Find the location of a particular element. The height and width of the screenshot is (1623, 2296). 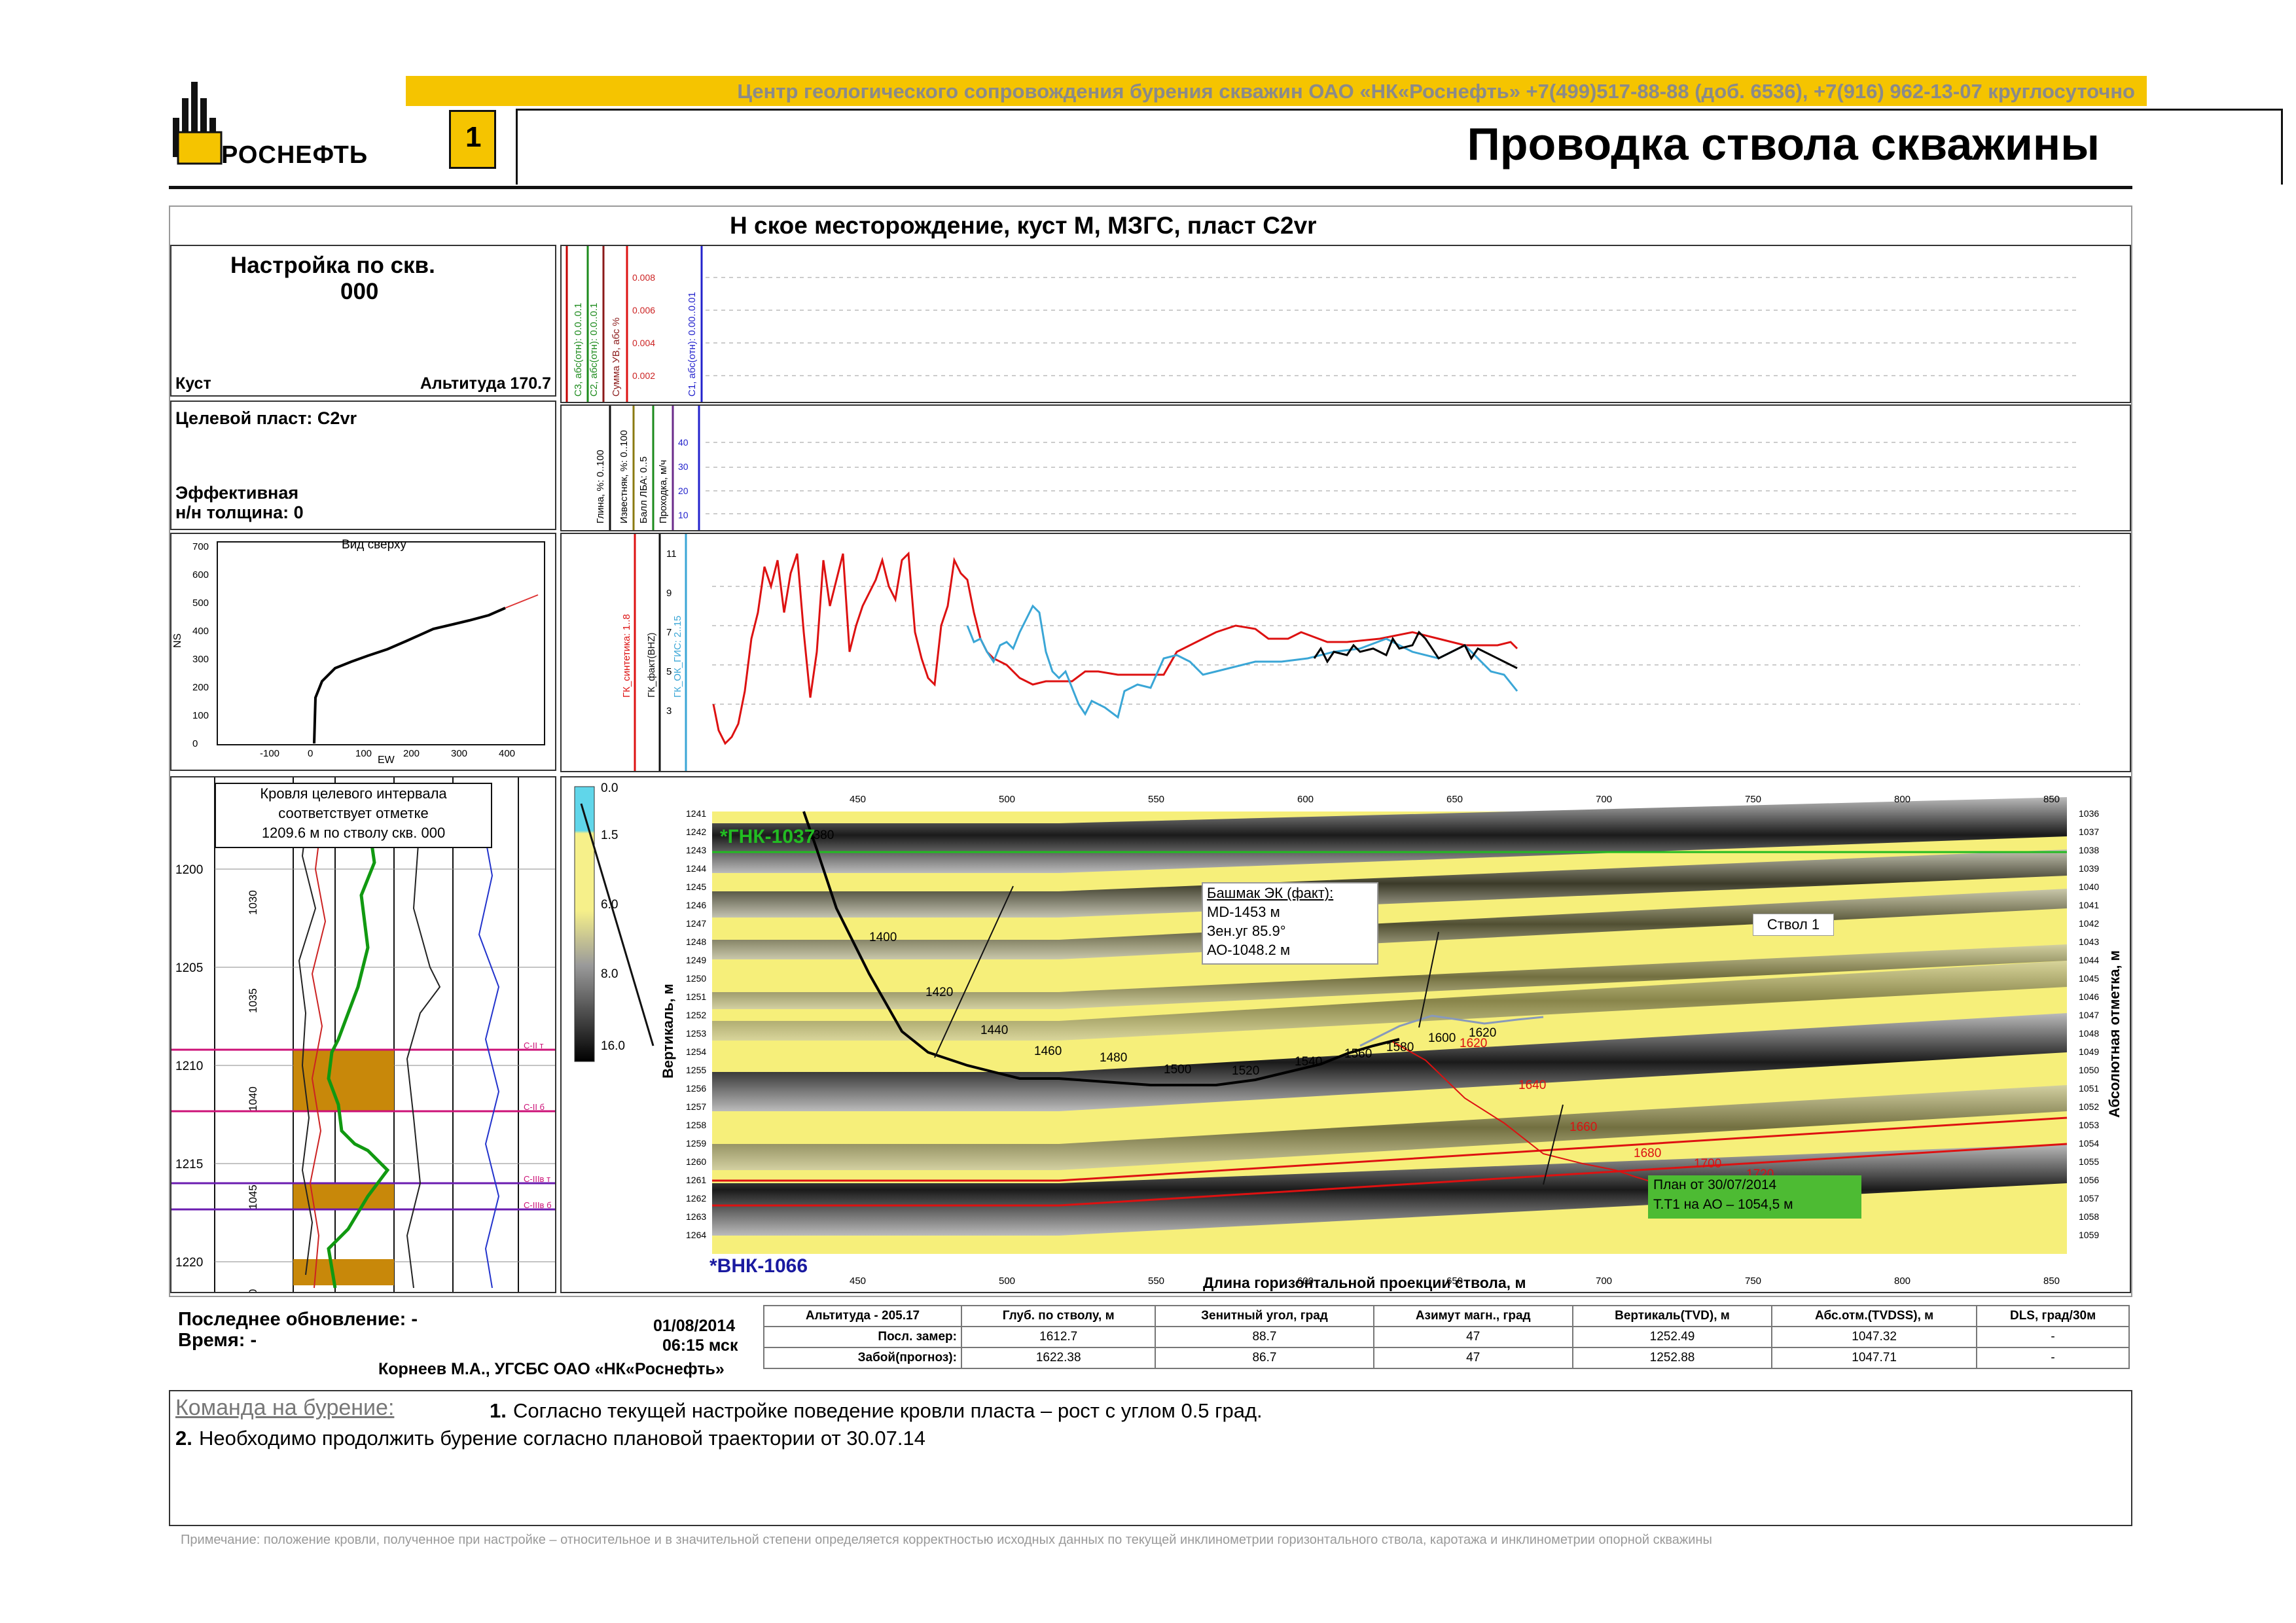

section-ytick: 1248 is located at coordinates (696, 942).